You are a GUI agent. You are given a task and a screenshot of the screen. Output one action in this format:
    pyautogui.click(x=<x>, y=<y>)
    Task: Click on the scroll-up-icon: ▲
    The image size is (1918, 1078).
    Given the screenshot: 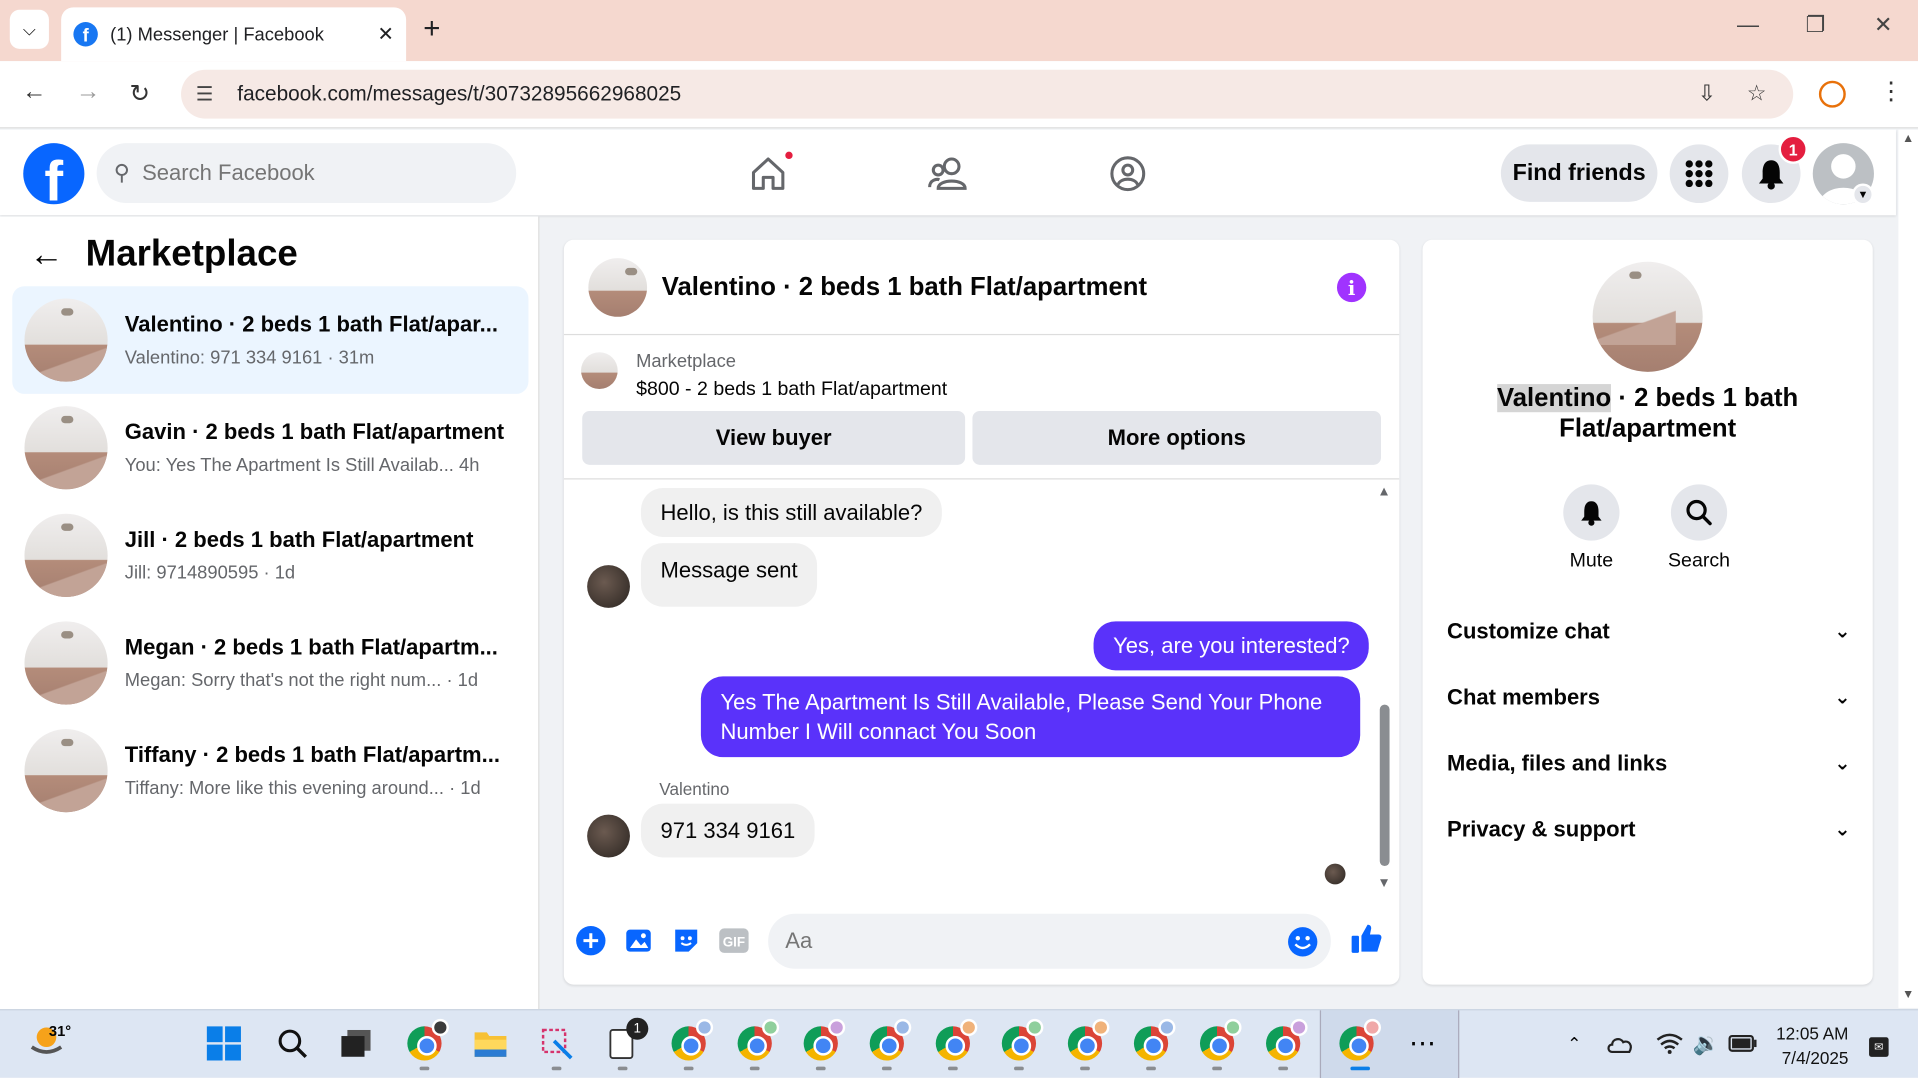 What is the action you would take?
    pyautogui.click(x=1383, y=491)
    